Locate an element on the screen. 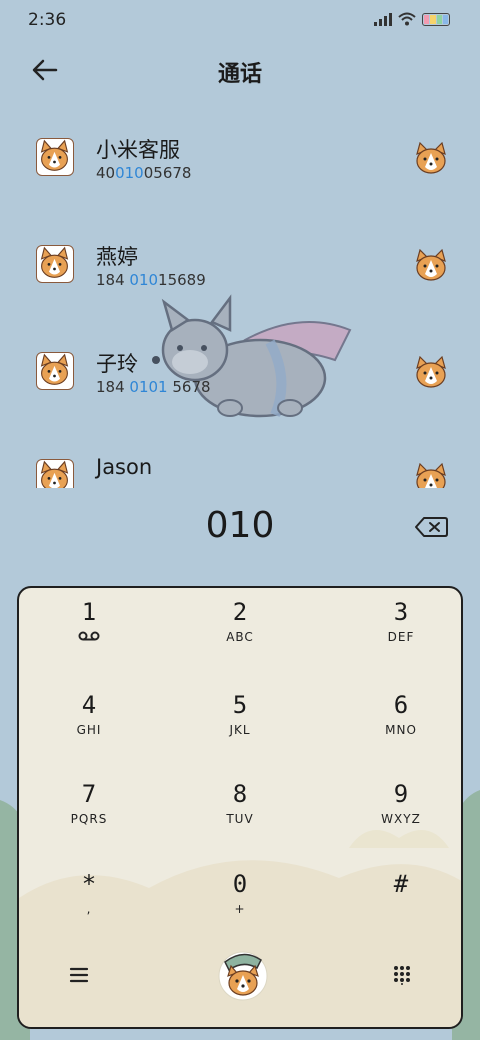 This screenshot has width=480, height=1040. keypad-grid-icon is located at coordinates (402, 975).